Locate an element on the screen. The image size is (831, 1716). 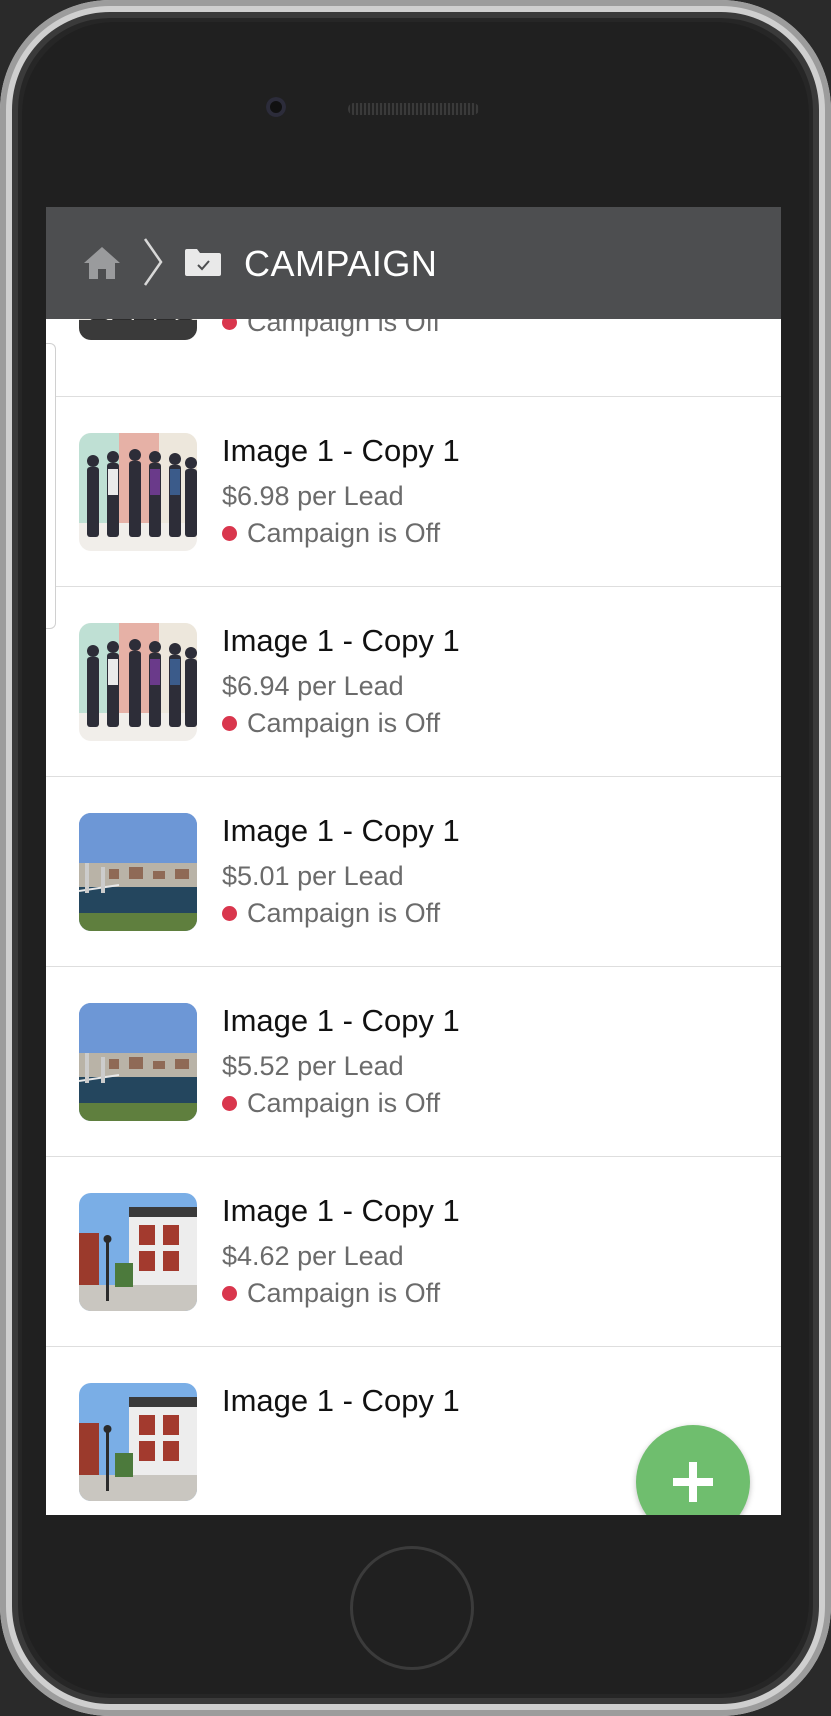
header-bar: CAMPAIGN is located at coordinates (413, 263).